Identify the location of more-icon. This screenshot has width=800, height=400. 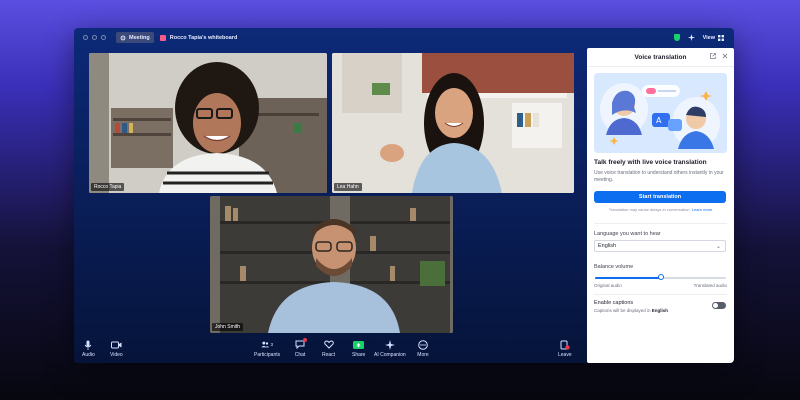
(423, 344).